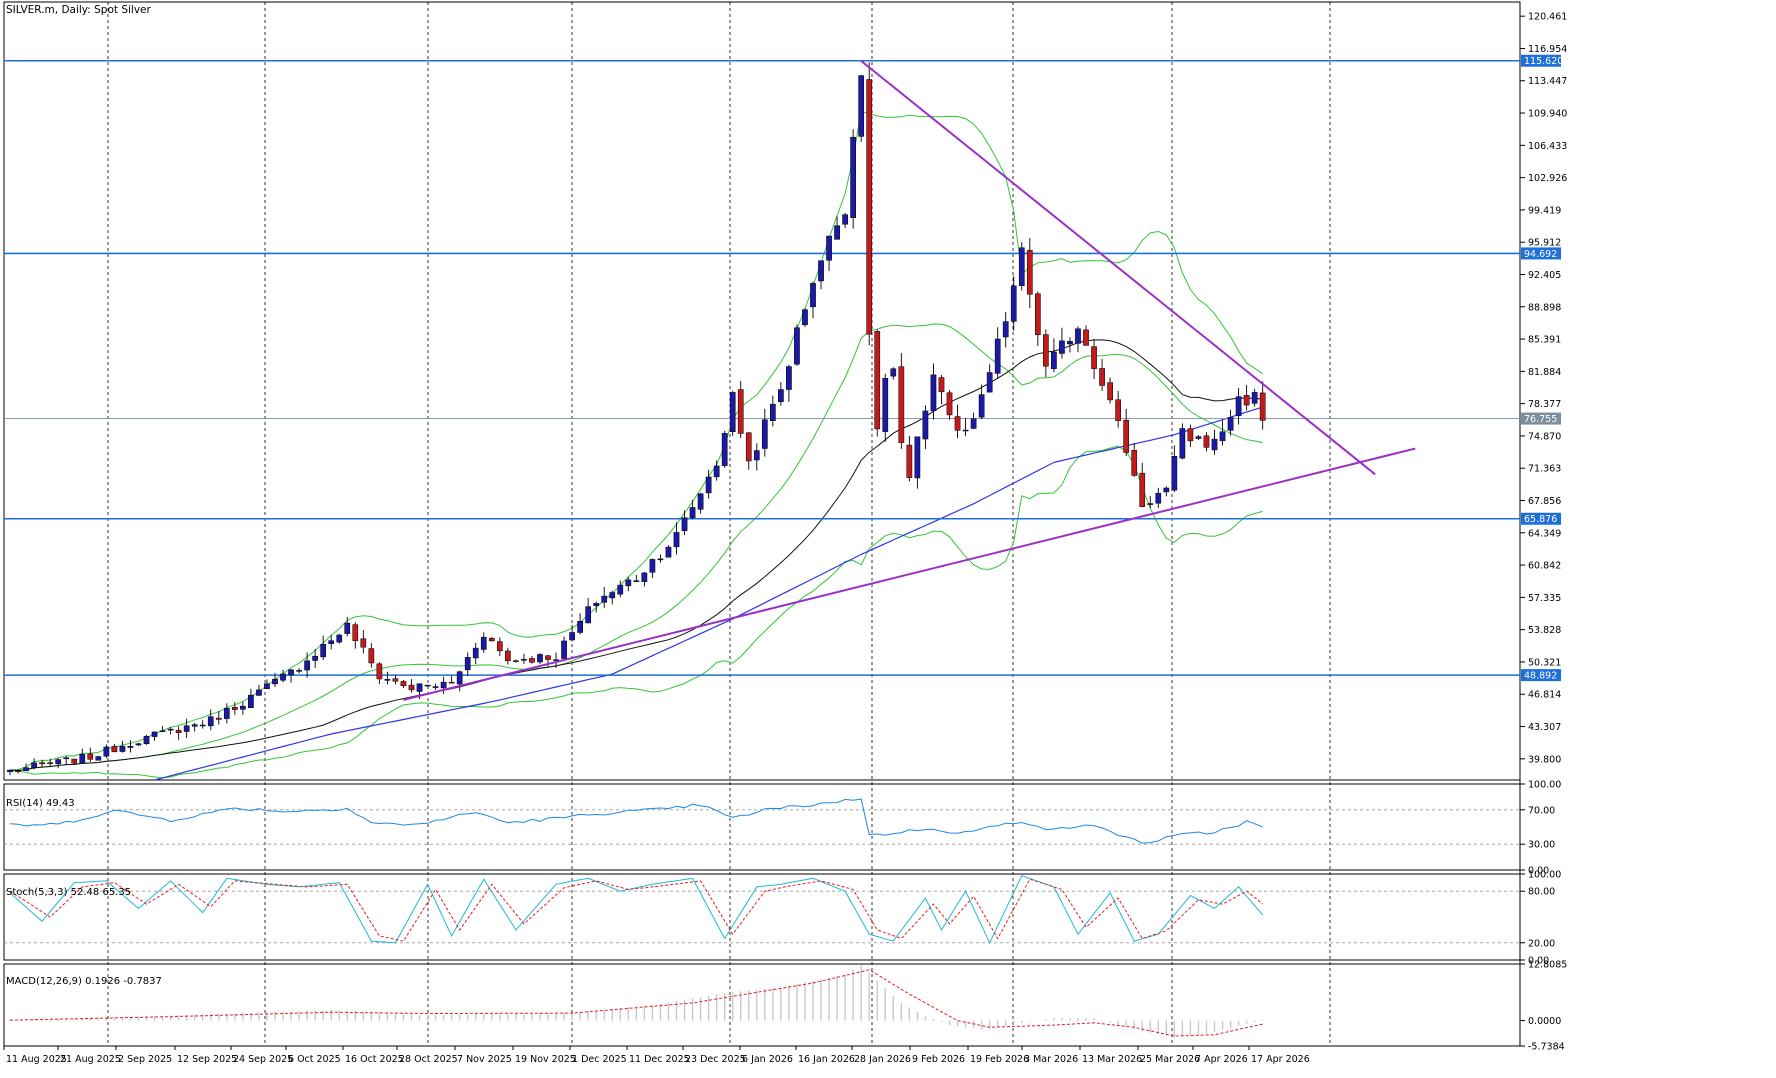 The image size is (1776, 1078). I want to click on y-tick-label: 20.00, so click(1541, 943).